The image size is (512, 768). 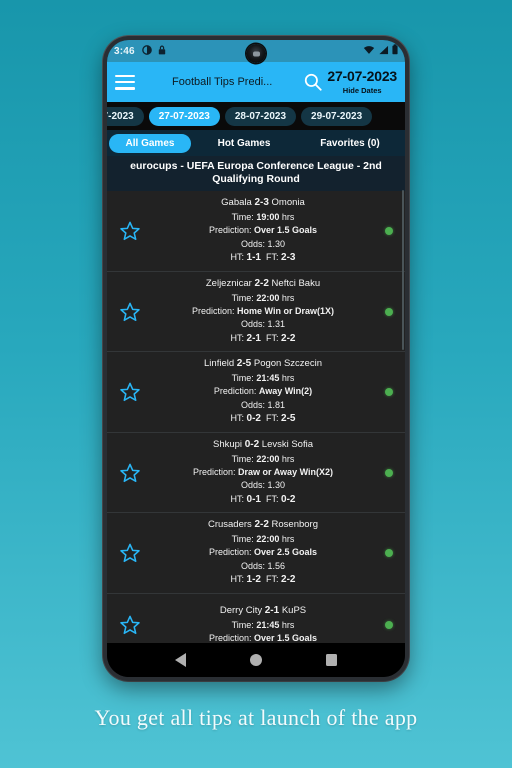 I want to click on match-ht-score: 0-1, so click(x=253, y=499).